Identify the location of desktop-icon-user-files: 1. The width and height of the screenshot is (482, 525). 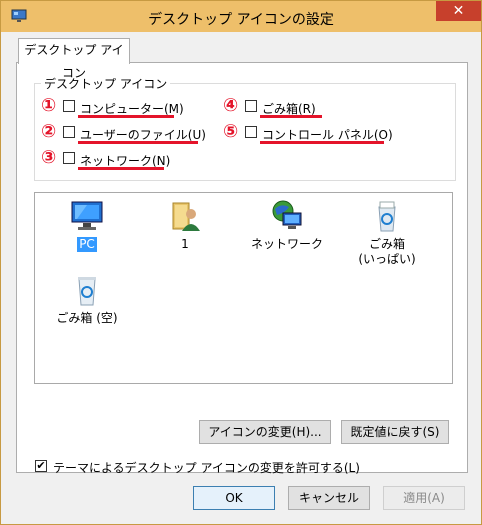
(185, 225).